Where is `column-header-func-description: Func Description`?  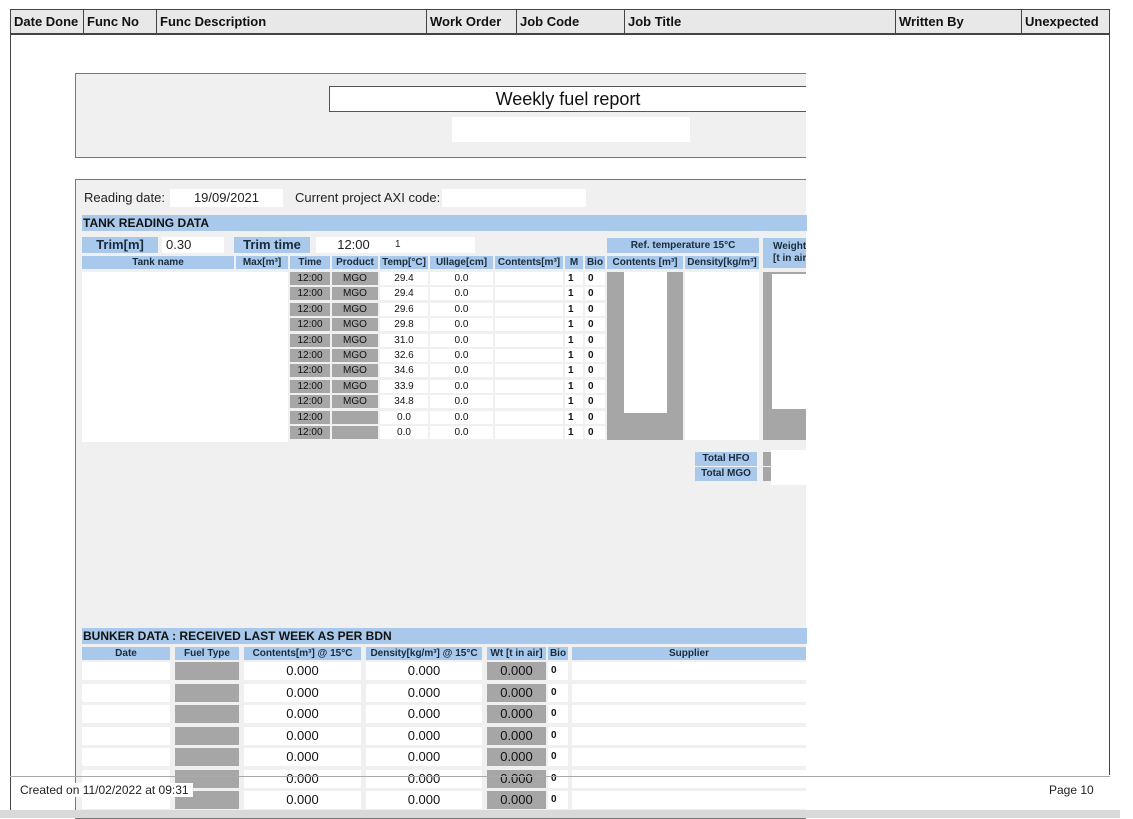
column-header-func-description: Func Description is located at coordinates (292, 22).